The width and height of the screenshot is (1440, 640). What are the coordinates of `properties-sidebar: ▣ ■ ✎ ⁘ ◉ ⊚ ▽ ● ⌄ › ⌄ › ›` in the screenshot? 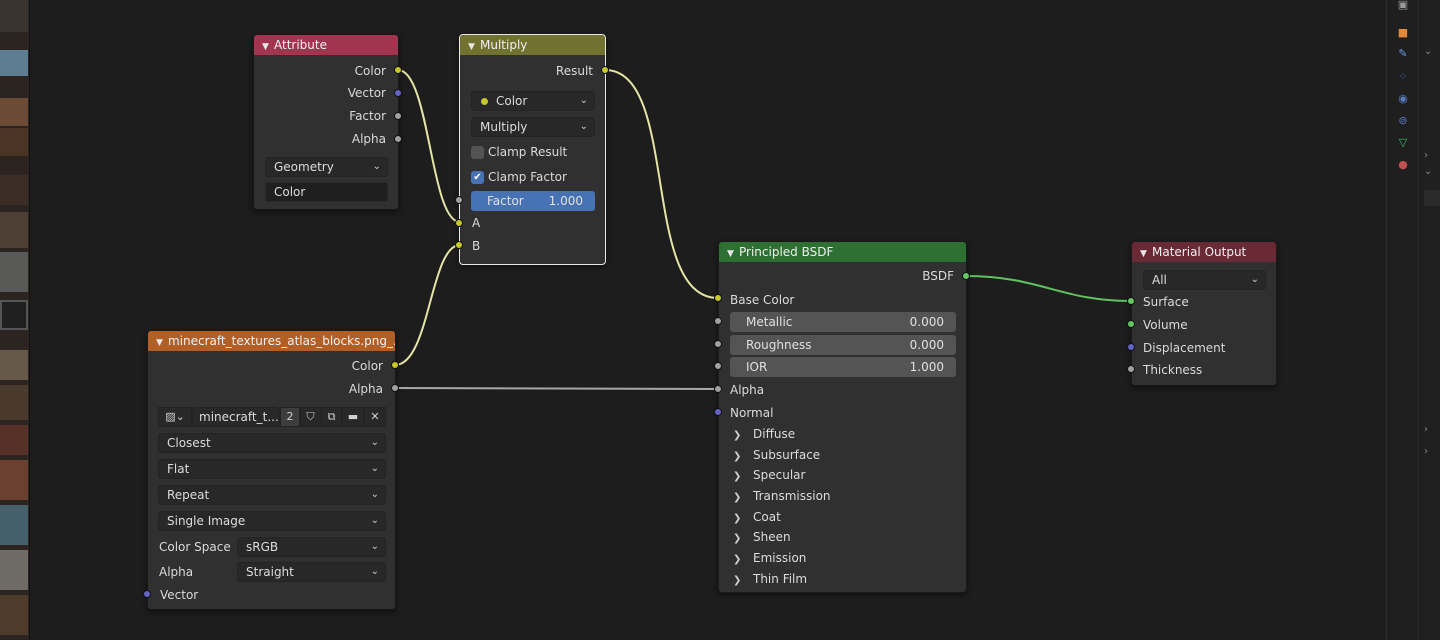 It's located at (1413, 320).